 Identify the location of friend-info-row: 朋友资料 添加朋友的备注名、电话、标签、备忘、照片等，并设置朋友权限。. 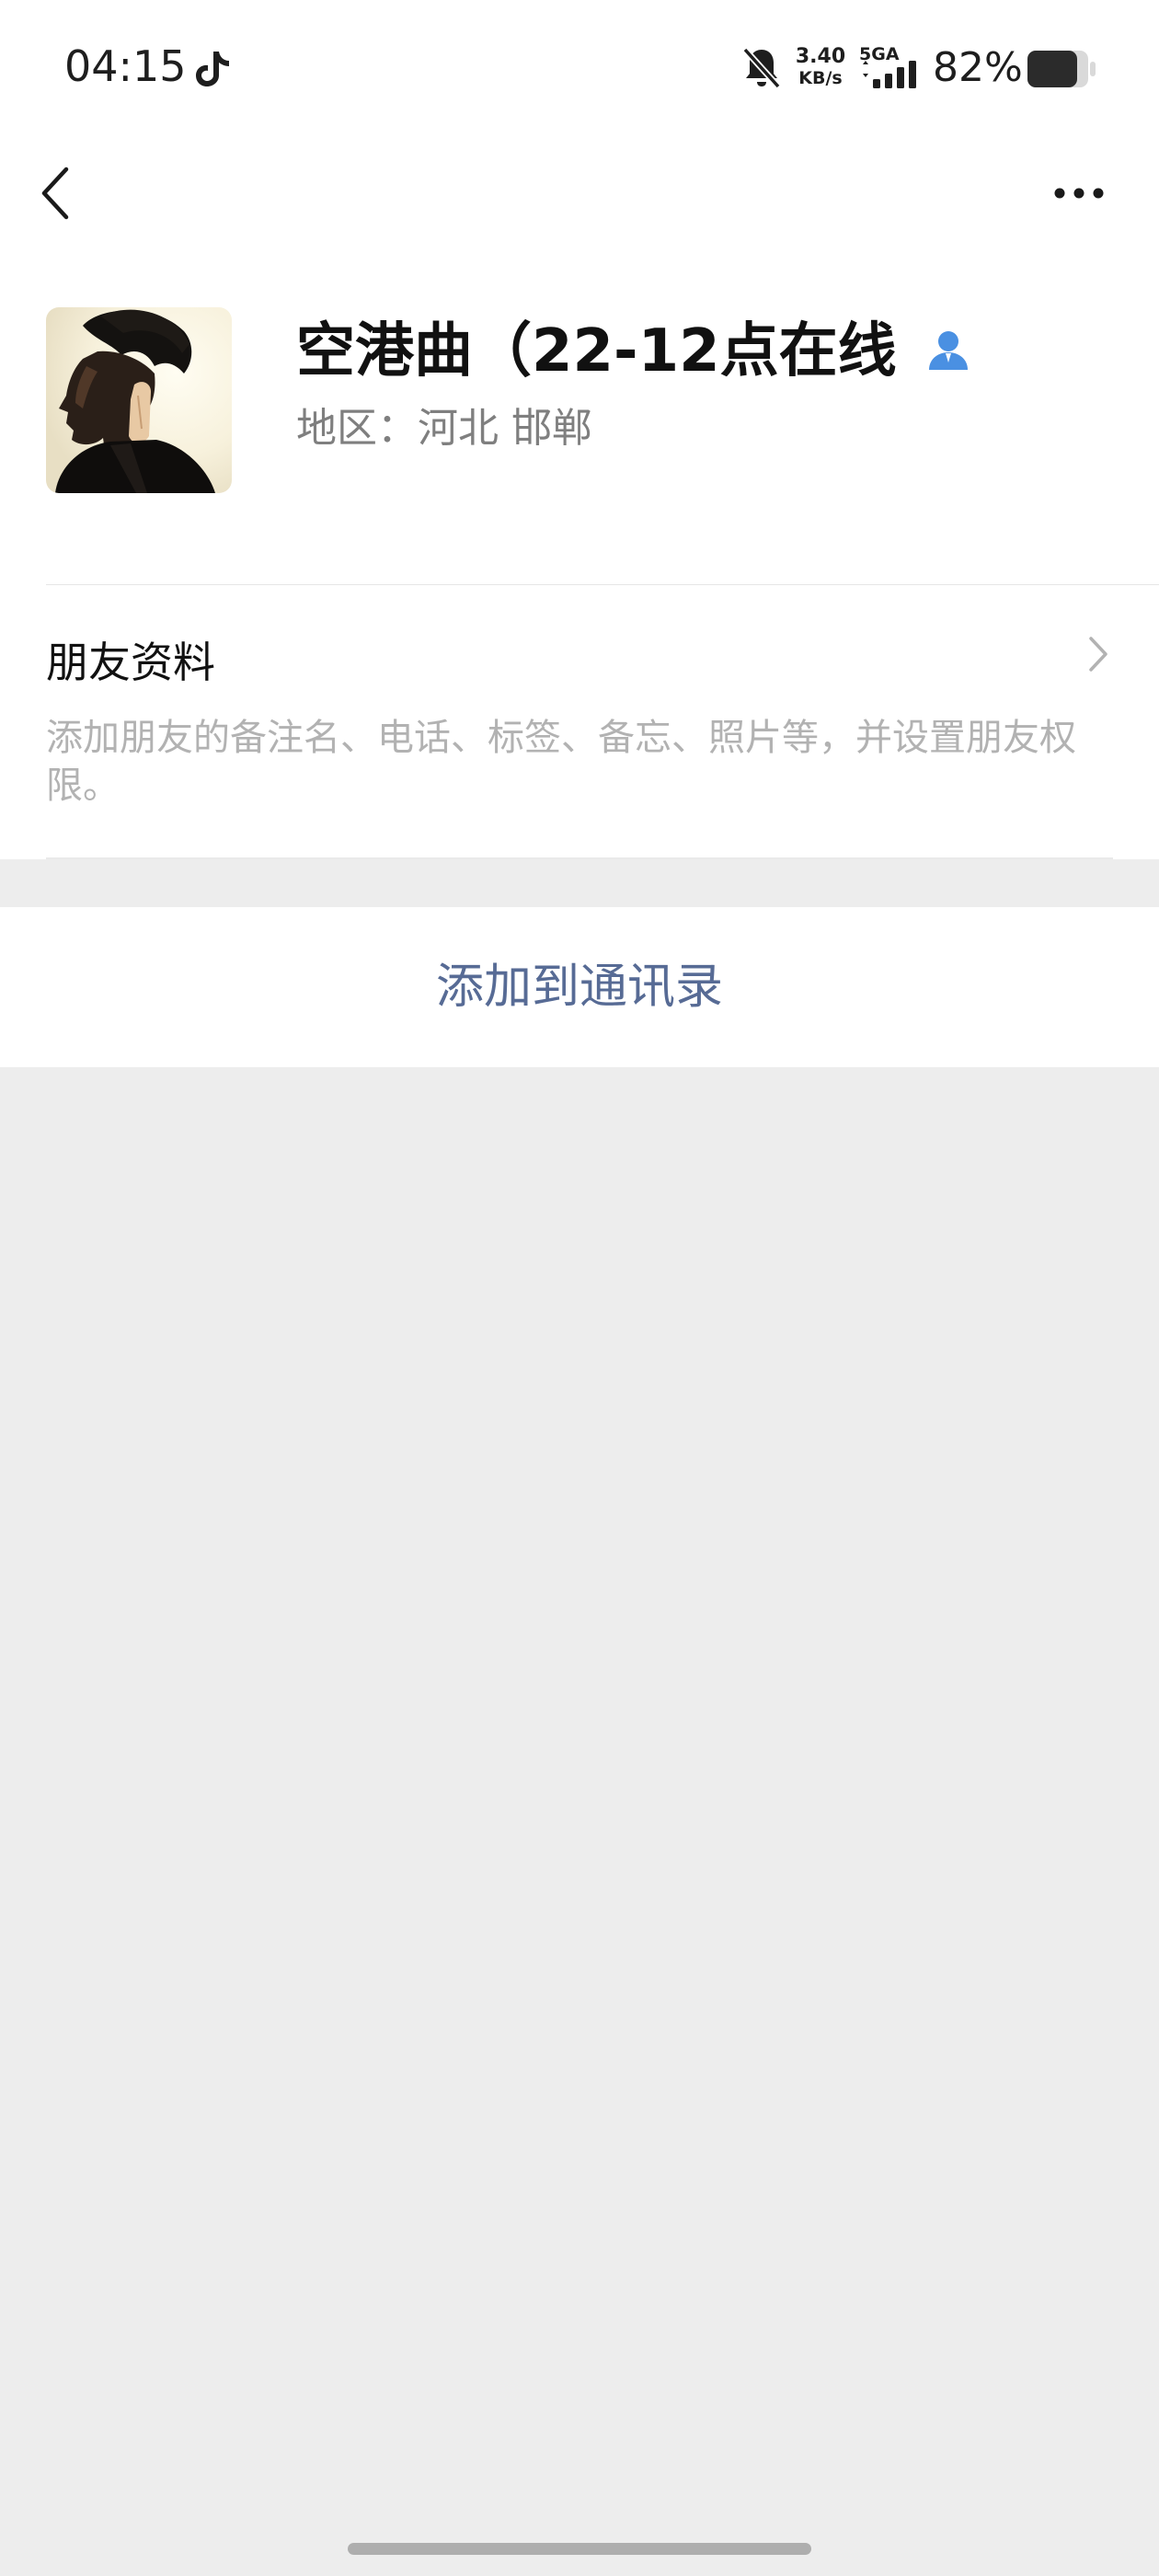
(579, 722).